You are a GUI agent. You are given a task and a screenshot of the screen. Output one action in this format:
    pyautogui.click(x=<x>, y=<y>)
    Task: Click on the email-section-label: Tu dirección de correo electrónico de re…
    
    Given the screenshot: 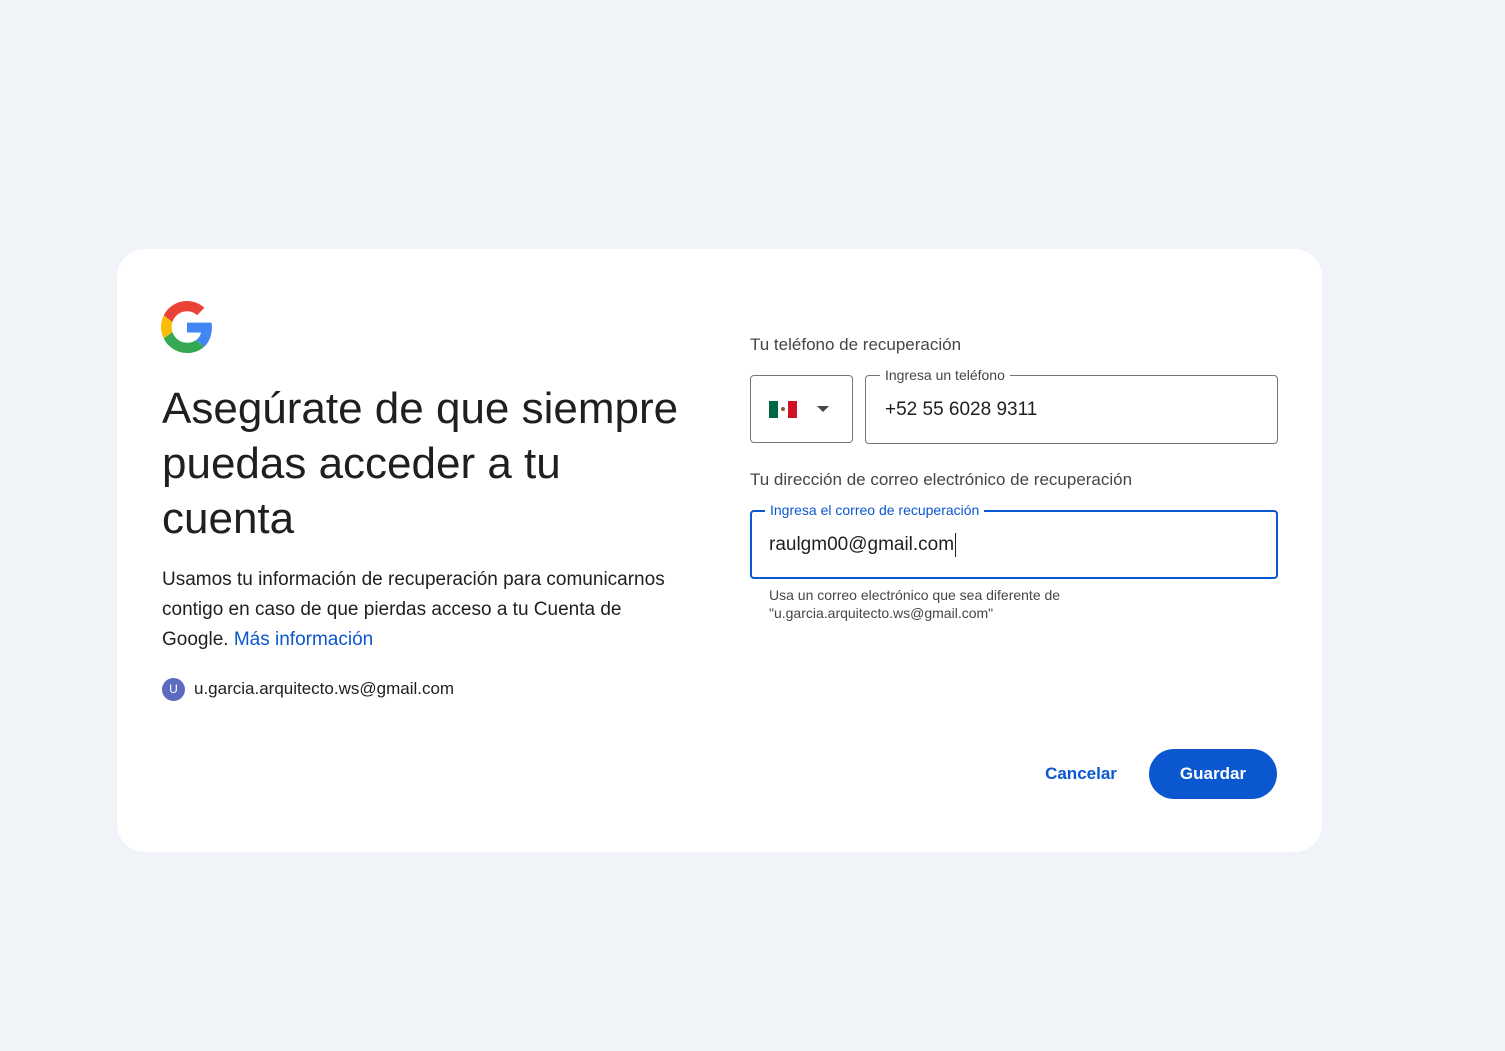 What is the action you would take?
    pyautogui.click(x=941, y=479)
    